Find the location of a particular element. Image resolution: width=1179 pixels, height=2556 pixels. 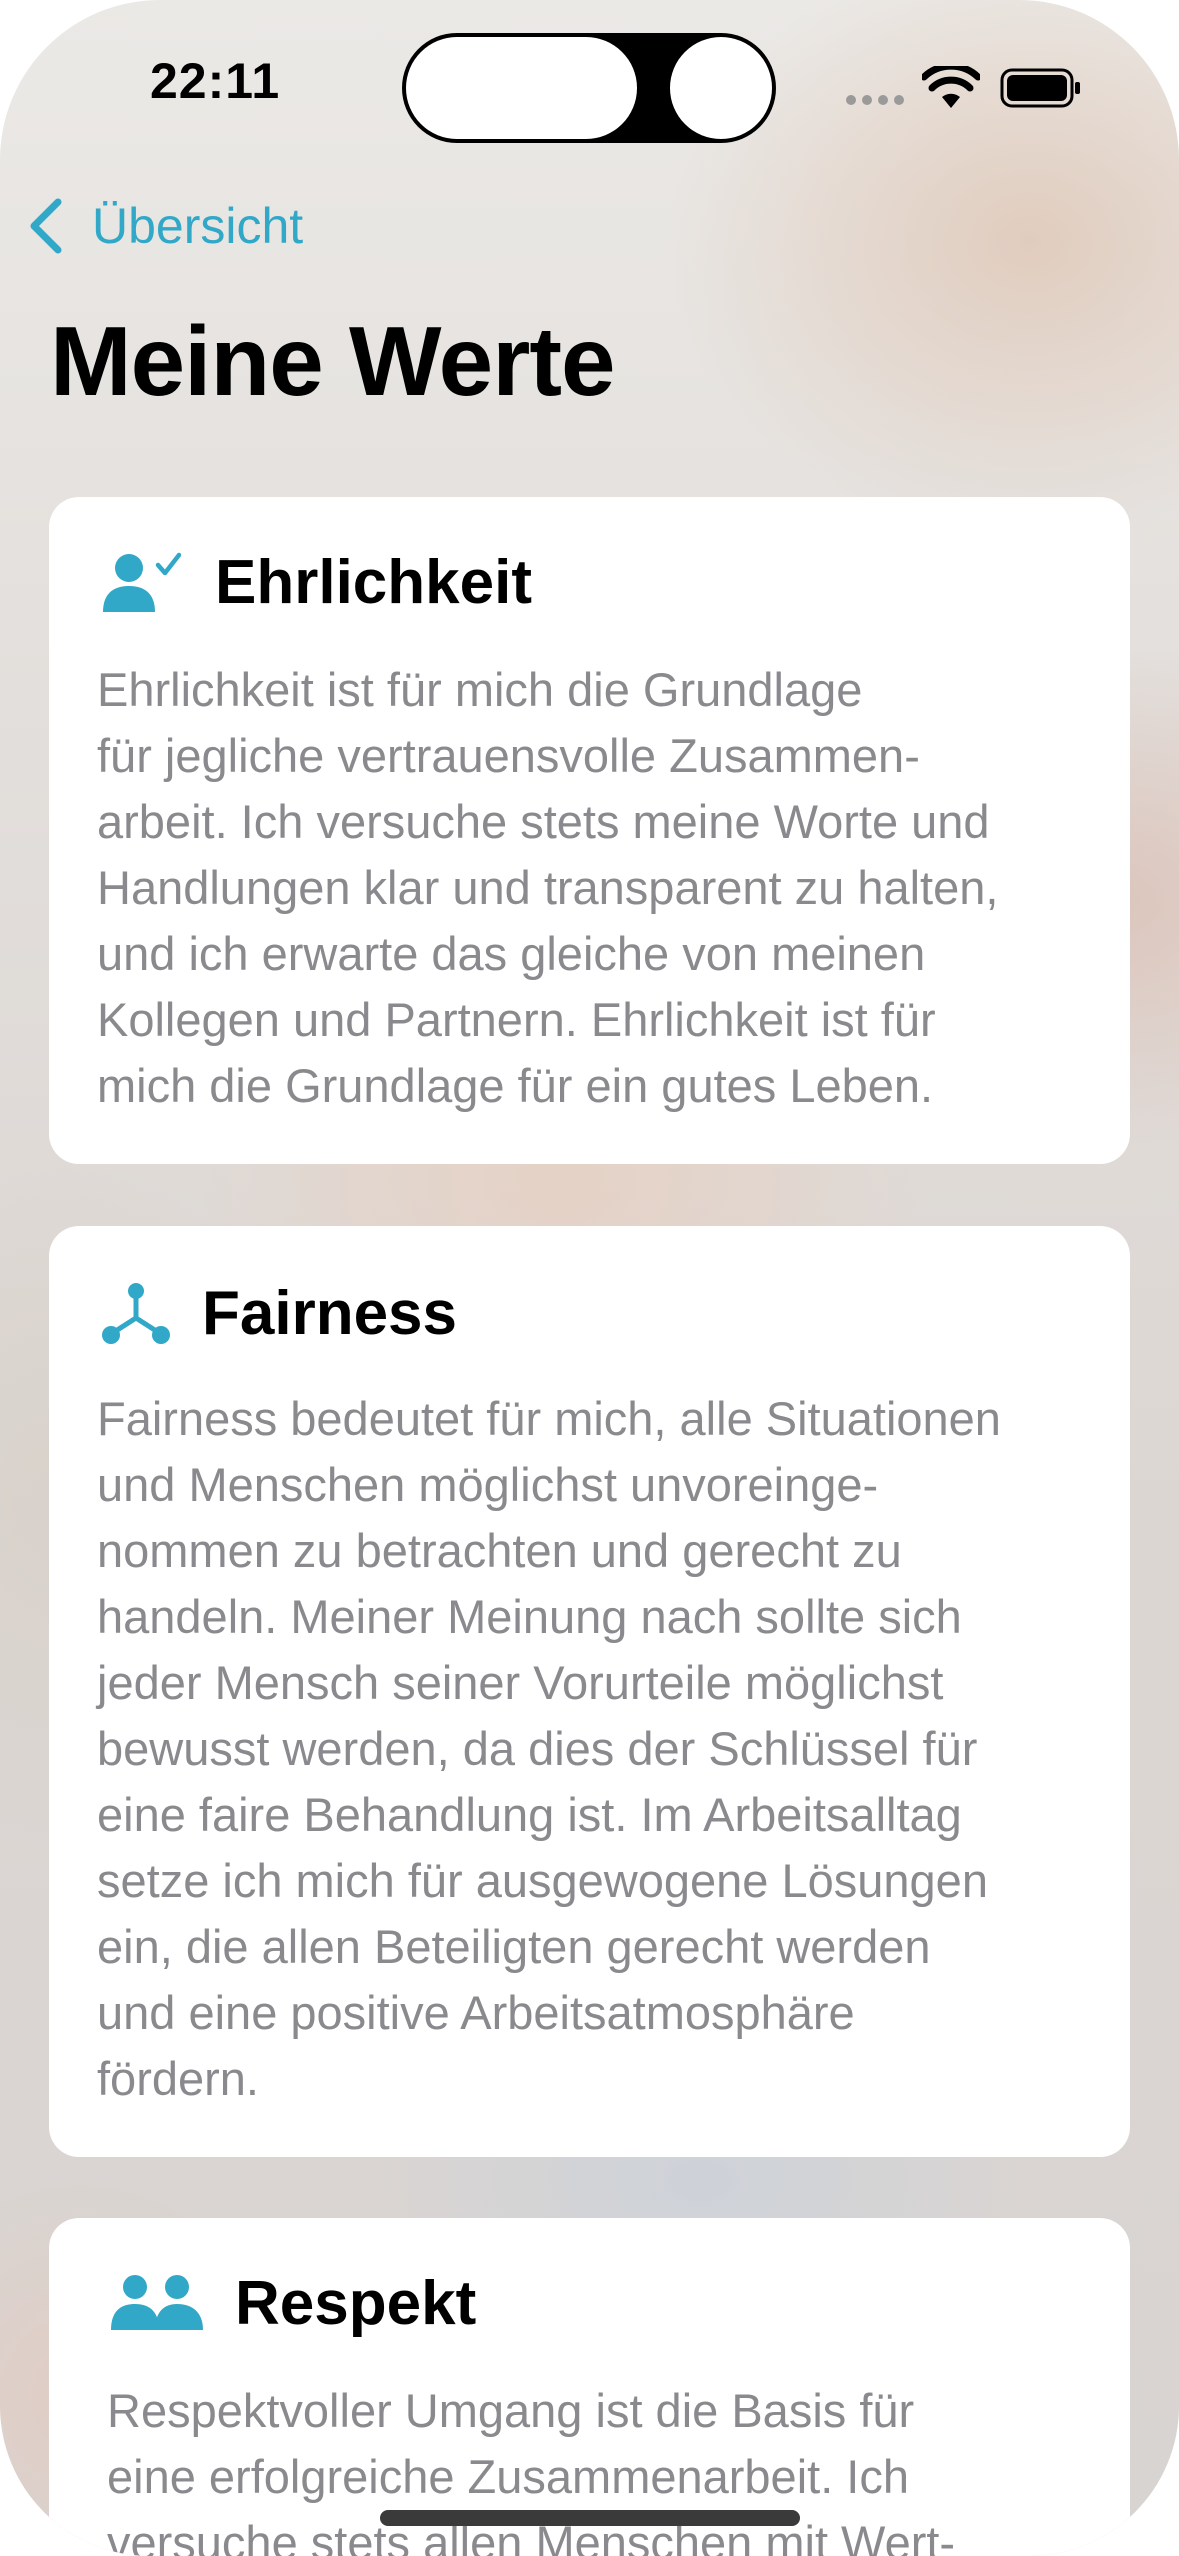

battery-icon is located at coordinates (1040, 88).